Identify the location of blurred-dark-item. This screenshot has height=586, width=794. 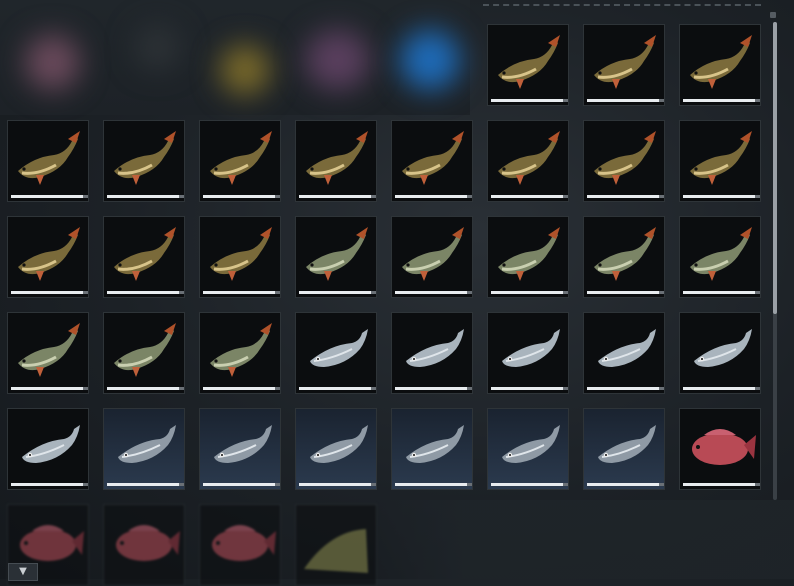
(157, 47).